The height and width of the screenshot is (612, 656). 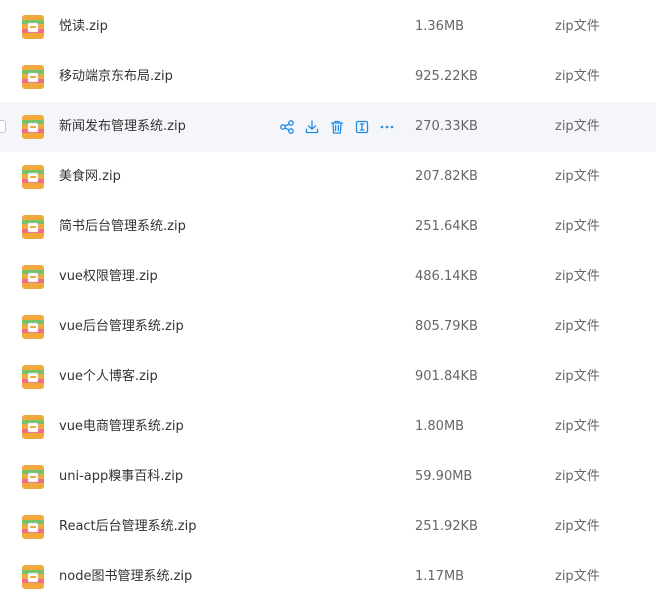 I want to click on file-size: 59.90MB, so click(x=444, y=476).